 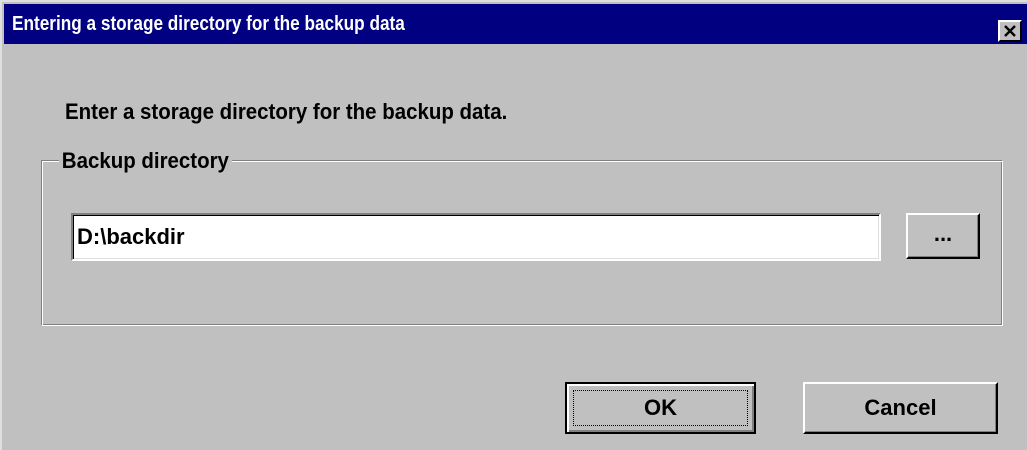 I want to click on ok-button-label: OK, so click(x=660, y=407).